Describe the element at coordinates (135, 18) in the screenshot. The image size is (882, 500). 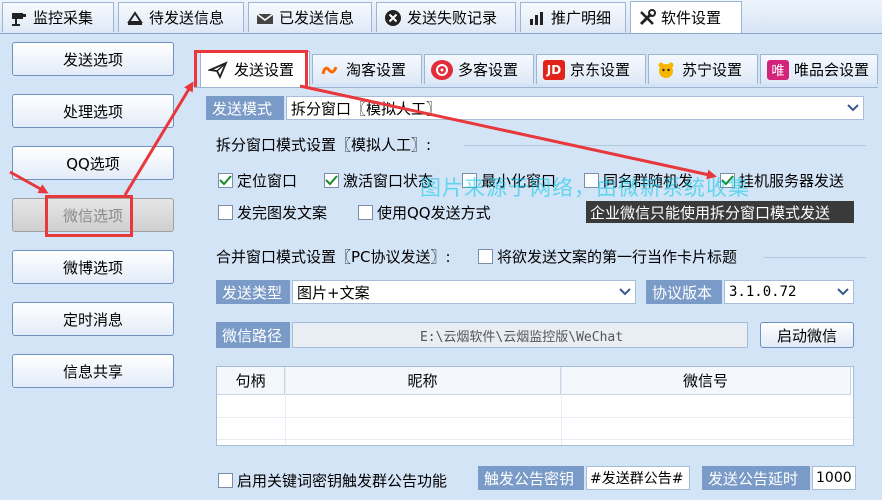
I see `stamp-icon` at that location.